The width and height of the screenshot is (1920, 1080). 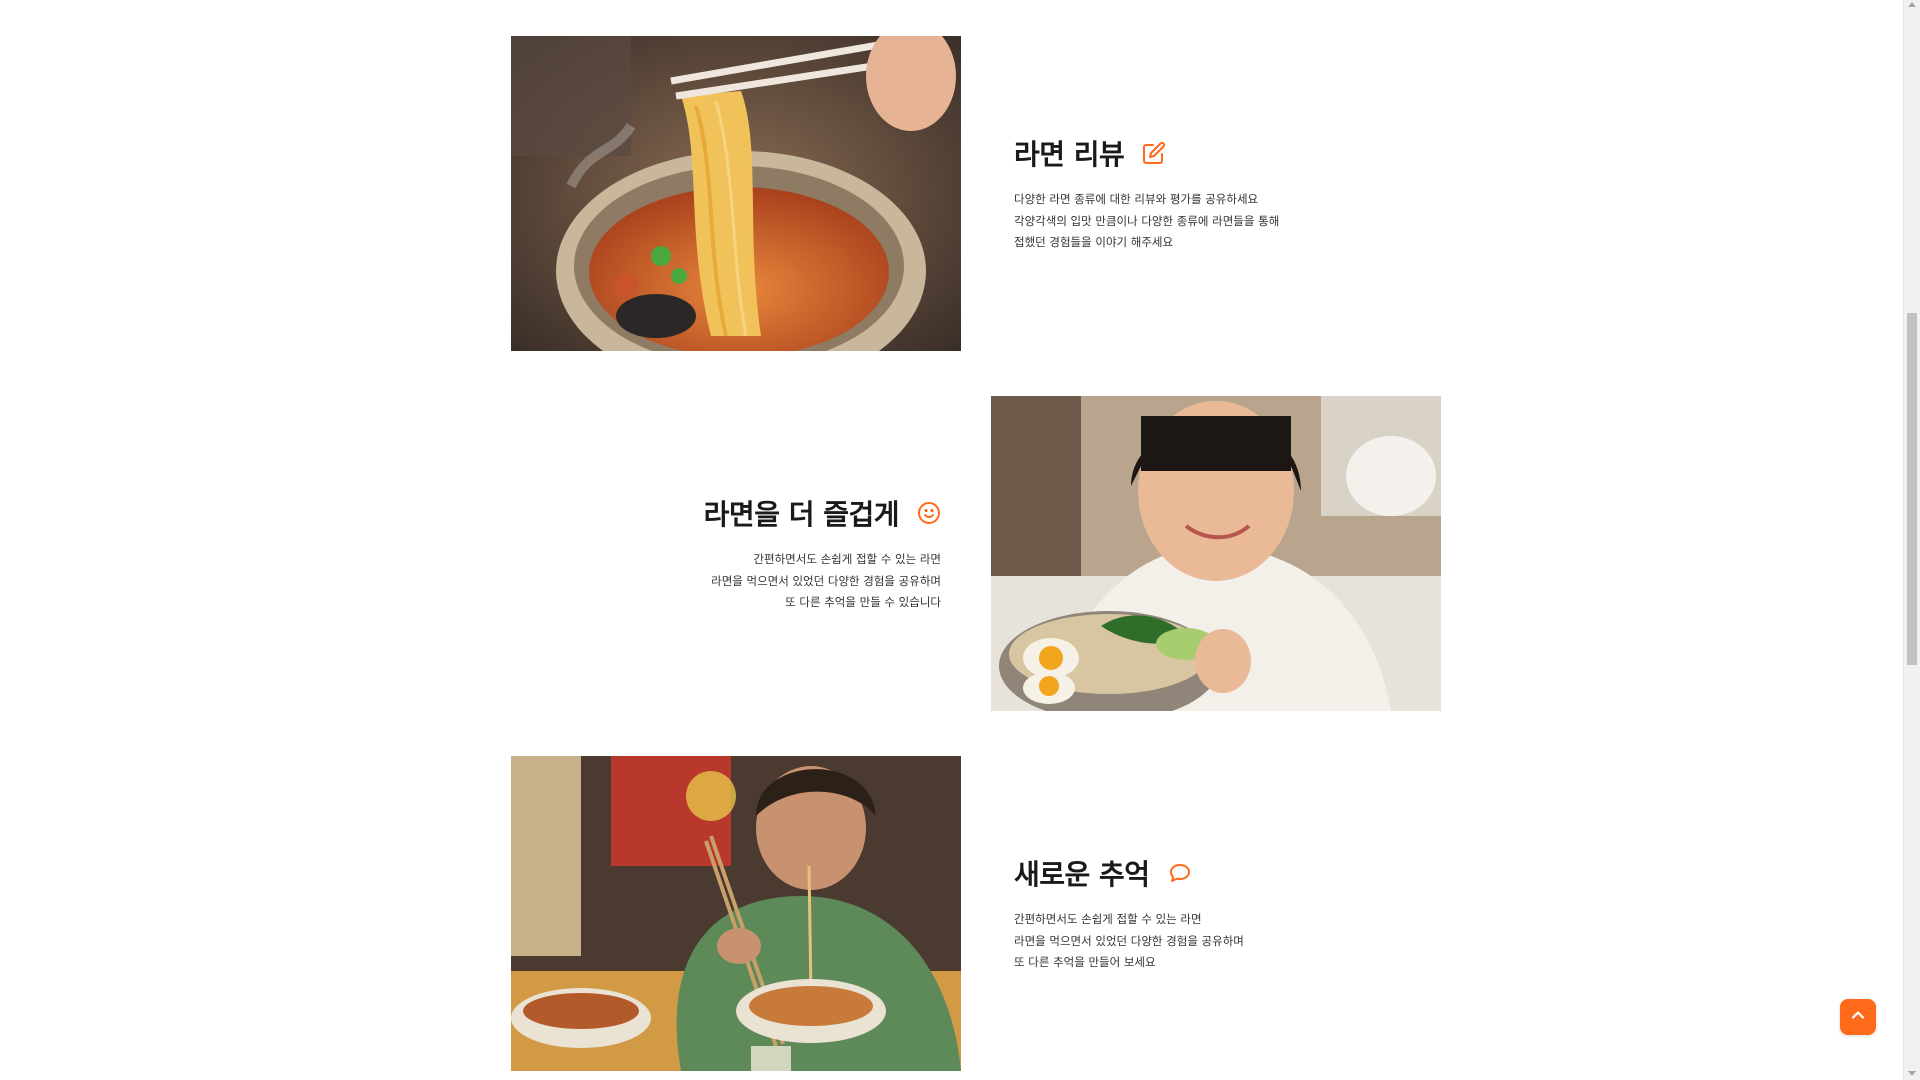 What do you see at coordinates (1912, 4) in the screenshot?
I see `scroll-up-arrow-icon` at bounding box center [1912, 4].